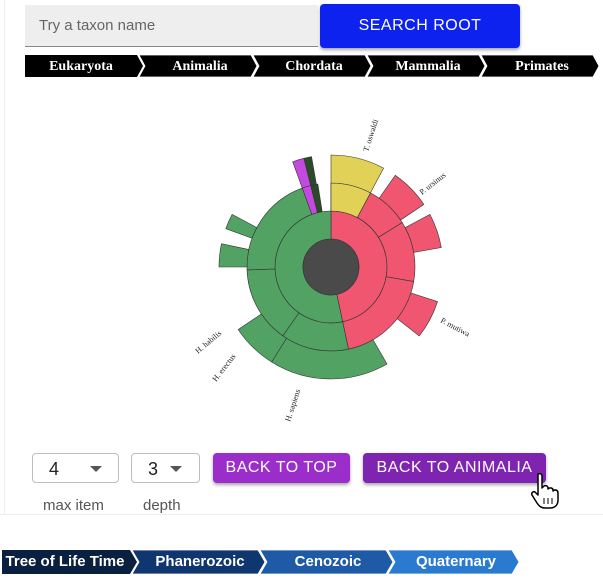  Describe the element at coordinates (75, 468) in the screenshot. I see `max-item-select: 4` at that location.